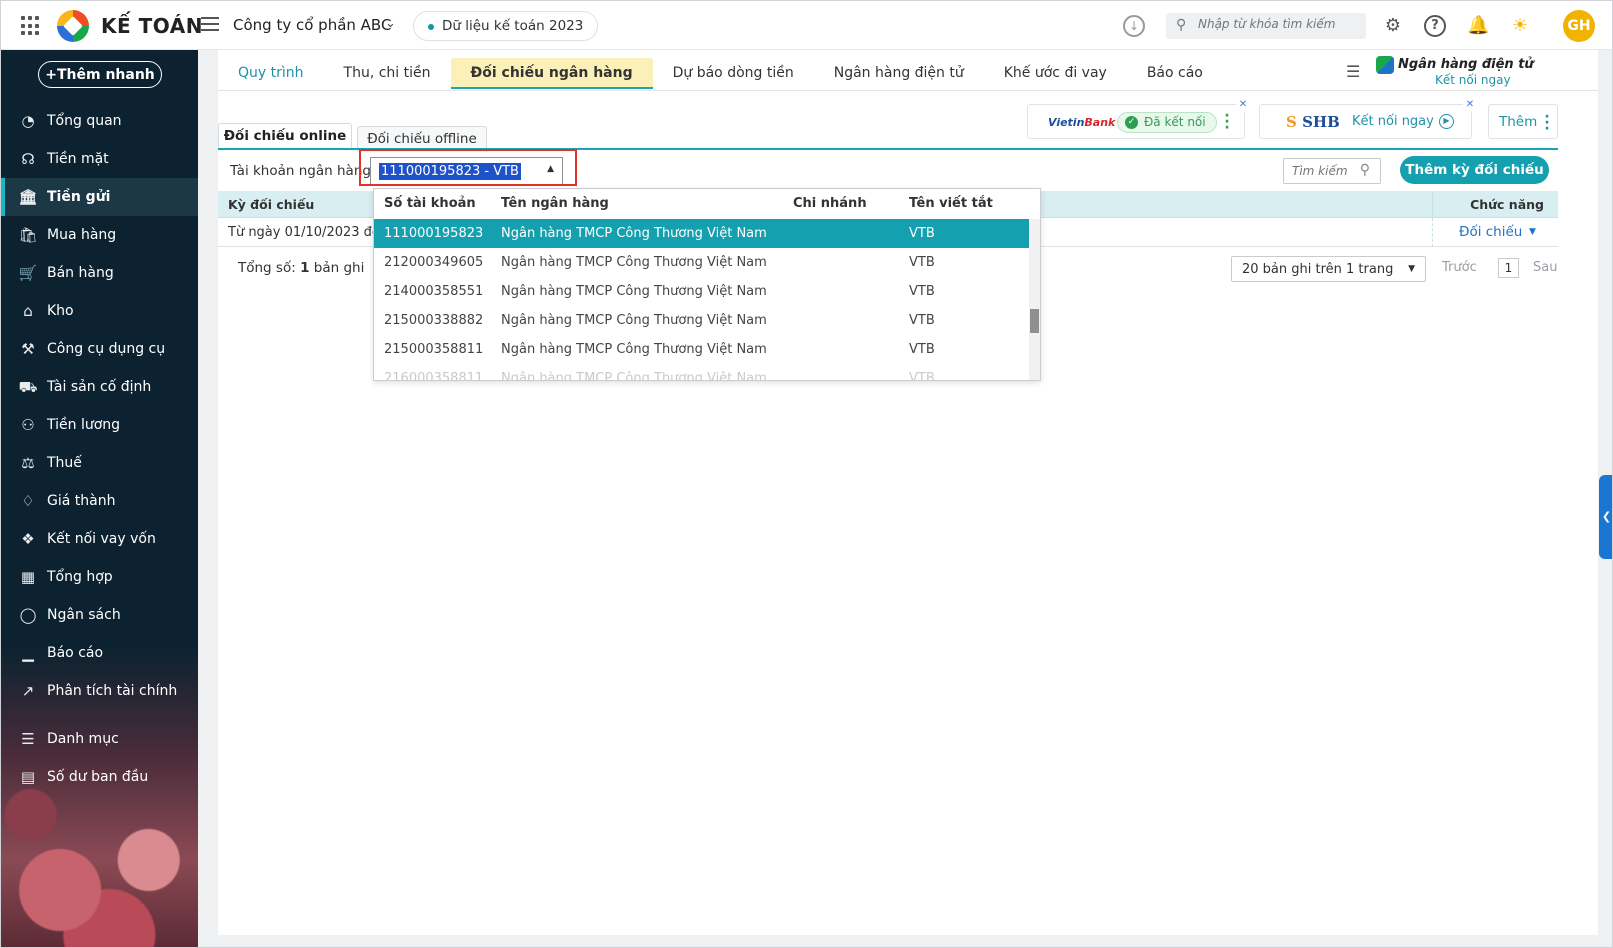 This screenshot has height=948, width=1613. What do you see at coordinates (733, 73) in the screenshot?
I see `tab-cashflow-forecast: Dự báo dòng tiền` at bounding box center [733, 73].